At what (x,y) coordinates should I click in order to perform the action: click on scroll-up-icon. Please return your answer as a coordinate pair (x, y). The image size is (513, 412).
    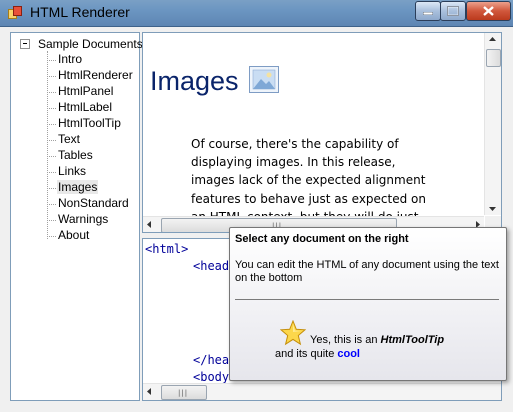
    Looking at the image, I should click on (492, 39).